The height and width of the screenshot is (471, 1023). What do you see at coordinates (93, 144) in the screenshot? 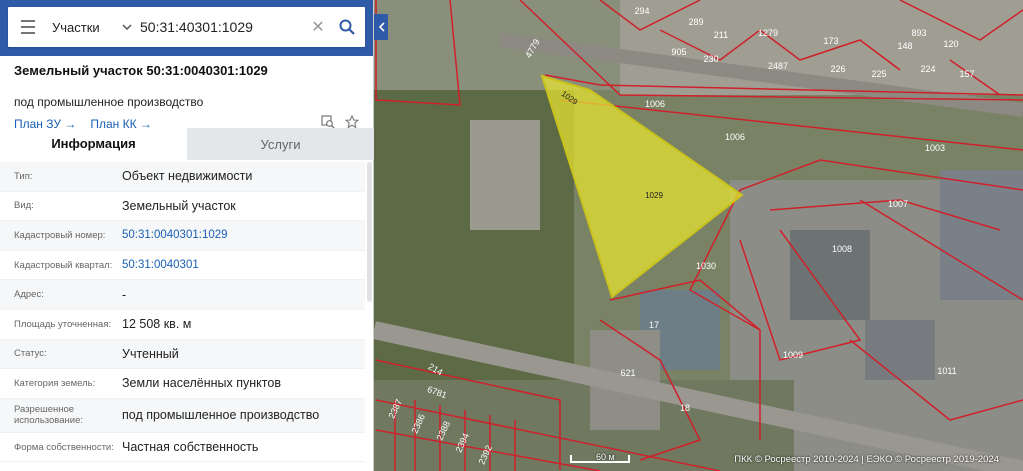
I see `tab-information: Информация` at bounding box center [93, 144].